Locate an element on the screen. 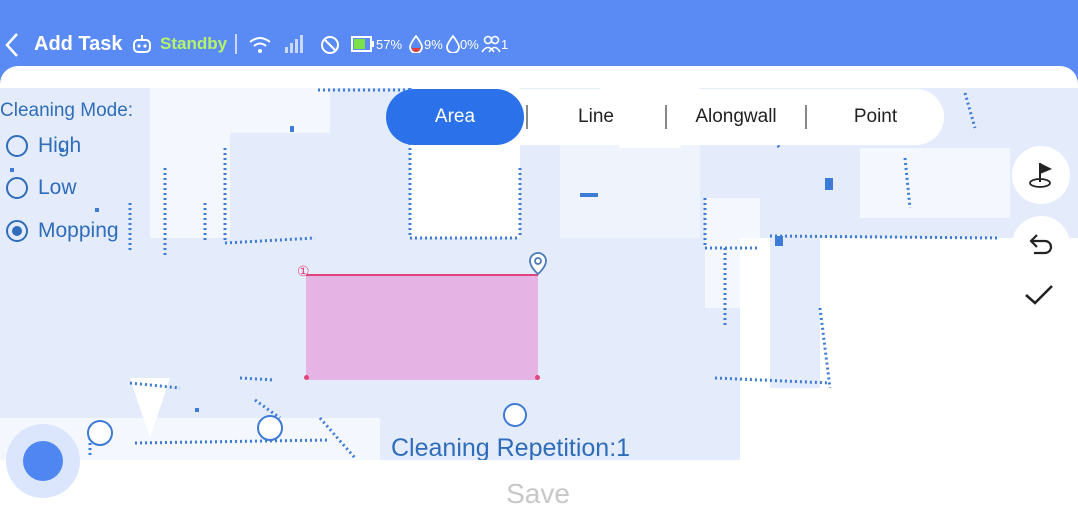  area-start-marker: ① is located at coordinates (303, 271).